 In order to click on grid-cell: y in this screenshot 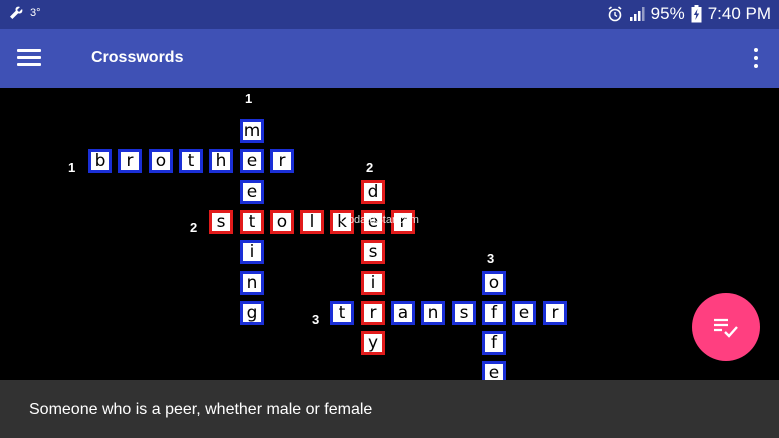, I will do `click(373, 343)`.